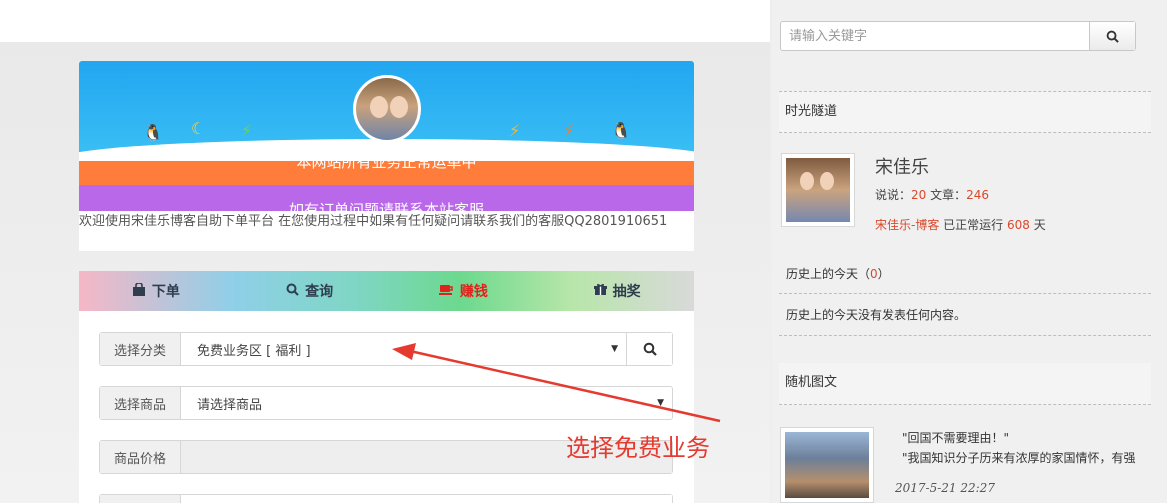 The height and width of the screenshot is (503, 1167). Describe the element at coordinates (945, 488) in the screenshot. I see `post-date: 2017-5-21 22:27` at that location.